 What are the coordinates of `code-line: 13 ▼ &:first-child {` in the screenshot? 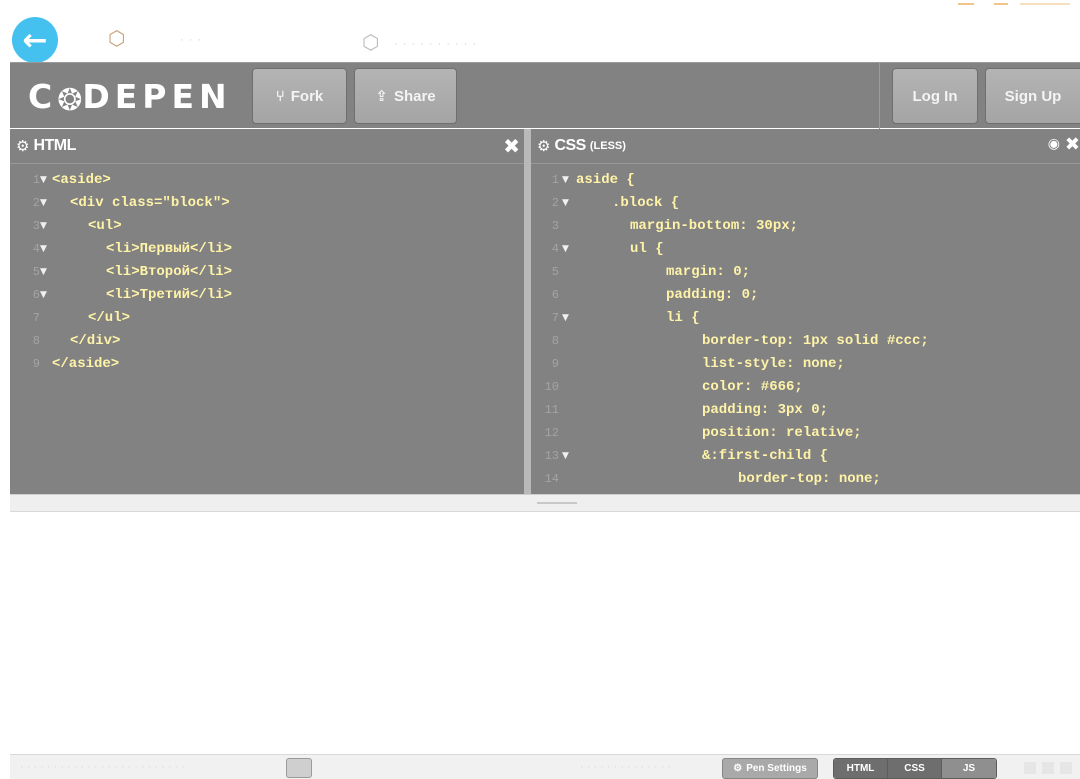 It's located at (805, 456).